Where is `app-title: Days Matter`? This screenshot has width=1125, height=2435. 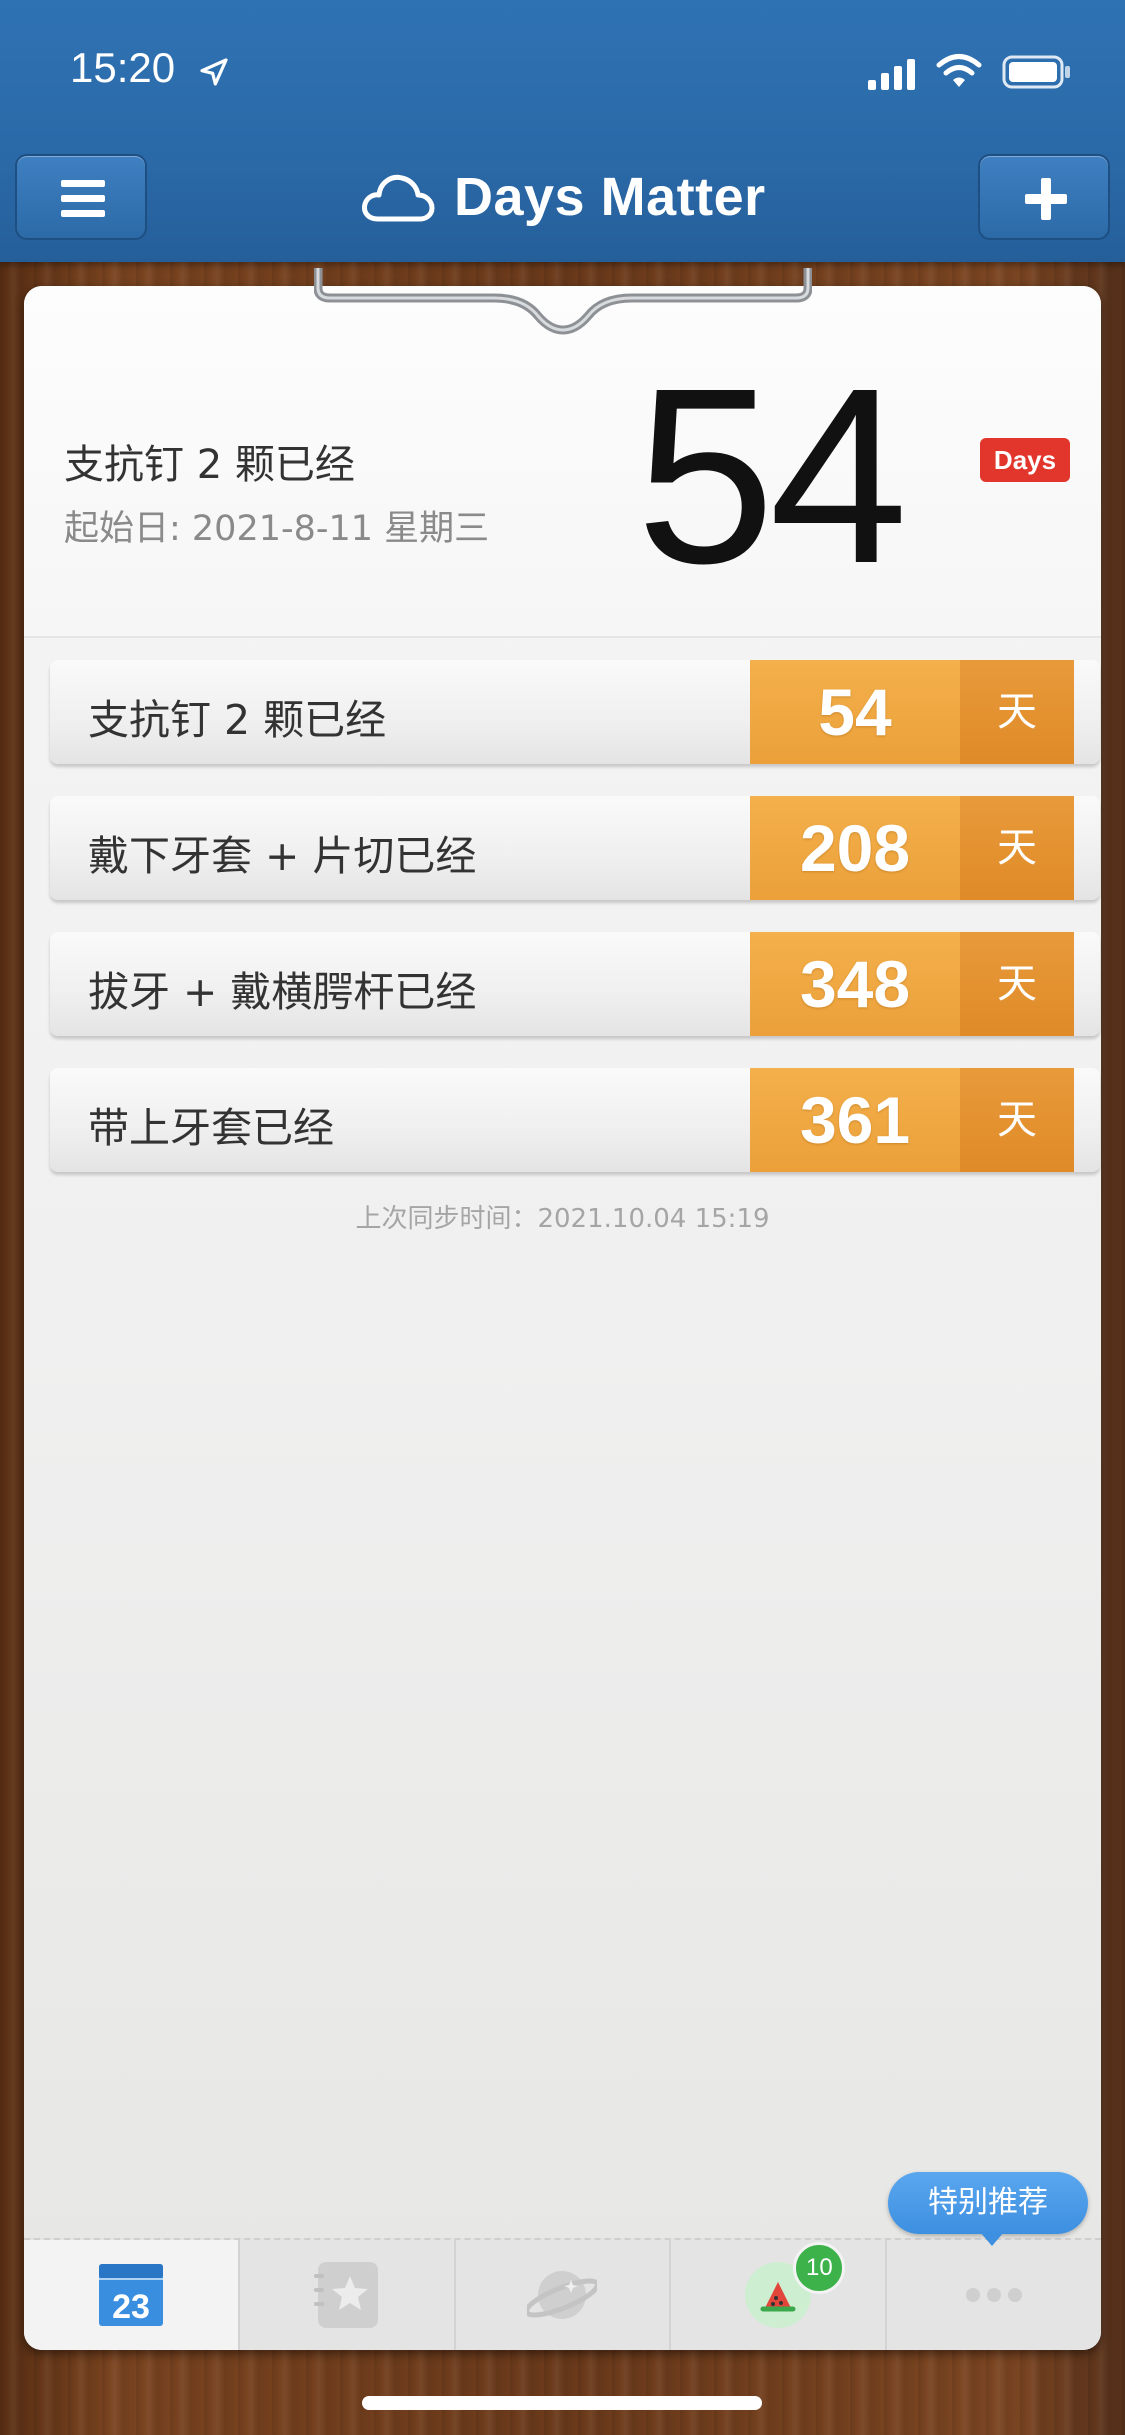 app-title: Days Matter is located at coordinates (610, 197).